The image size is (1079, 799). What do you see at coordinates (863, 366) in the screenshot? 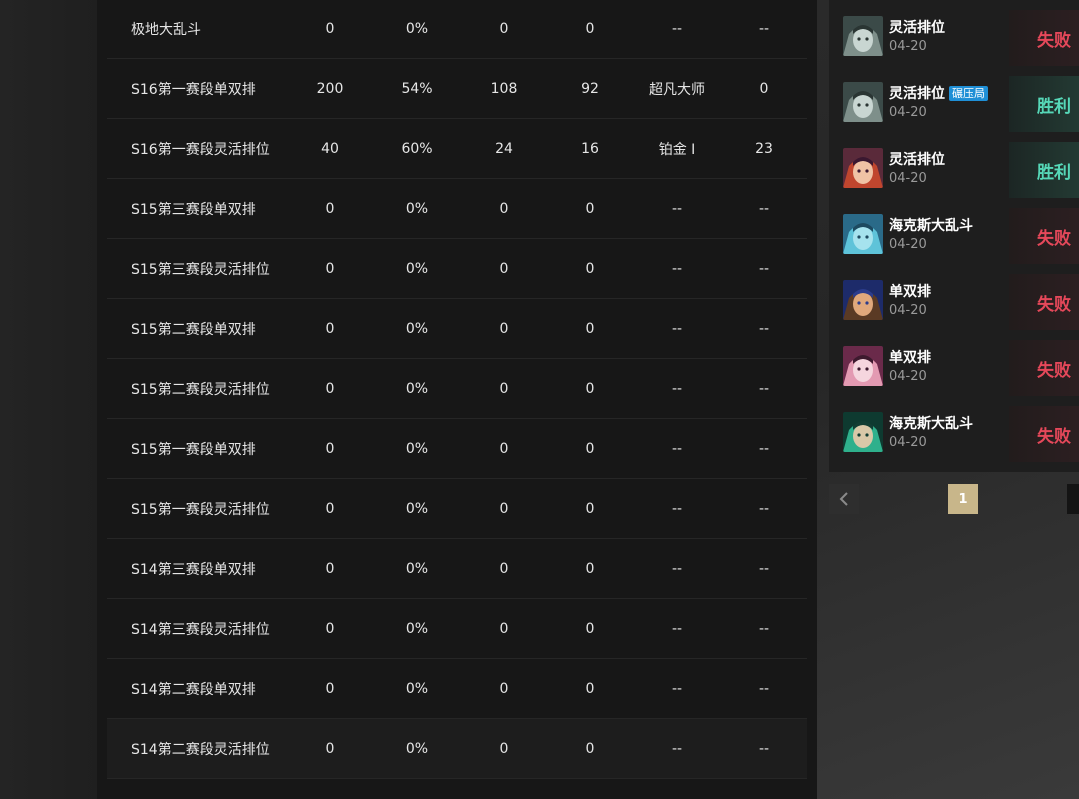
I see `pink-haired-yordle-icon` at bounding box center [863, 366].